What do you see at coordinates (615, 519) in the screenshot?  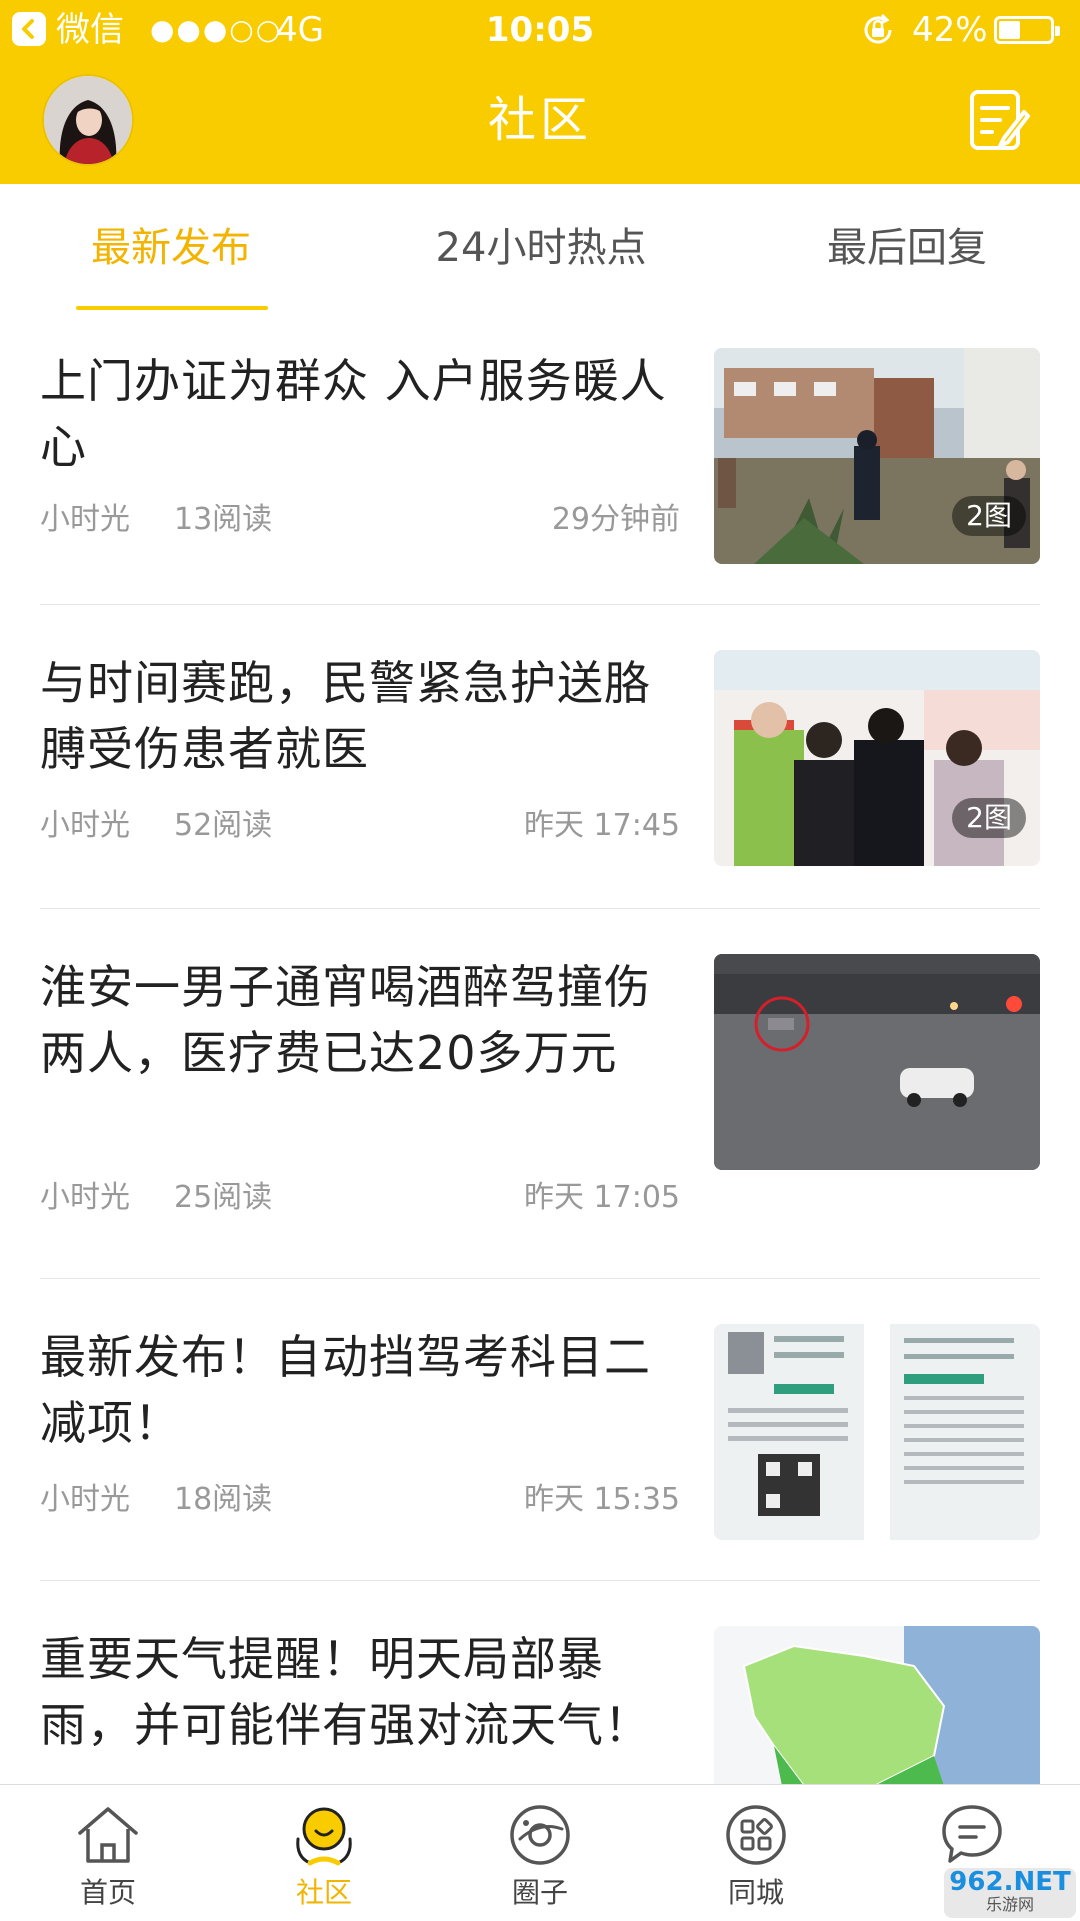 I see `post-time: 29分钟前` at bounding box center [615, 519].